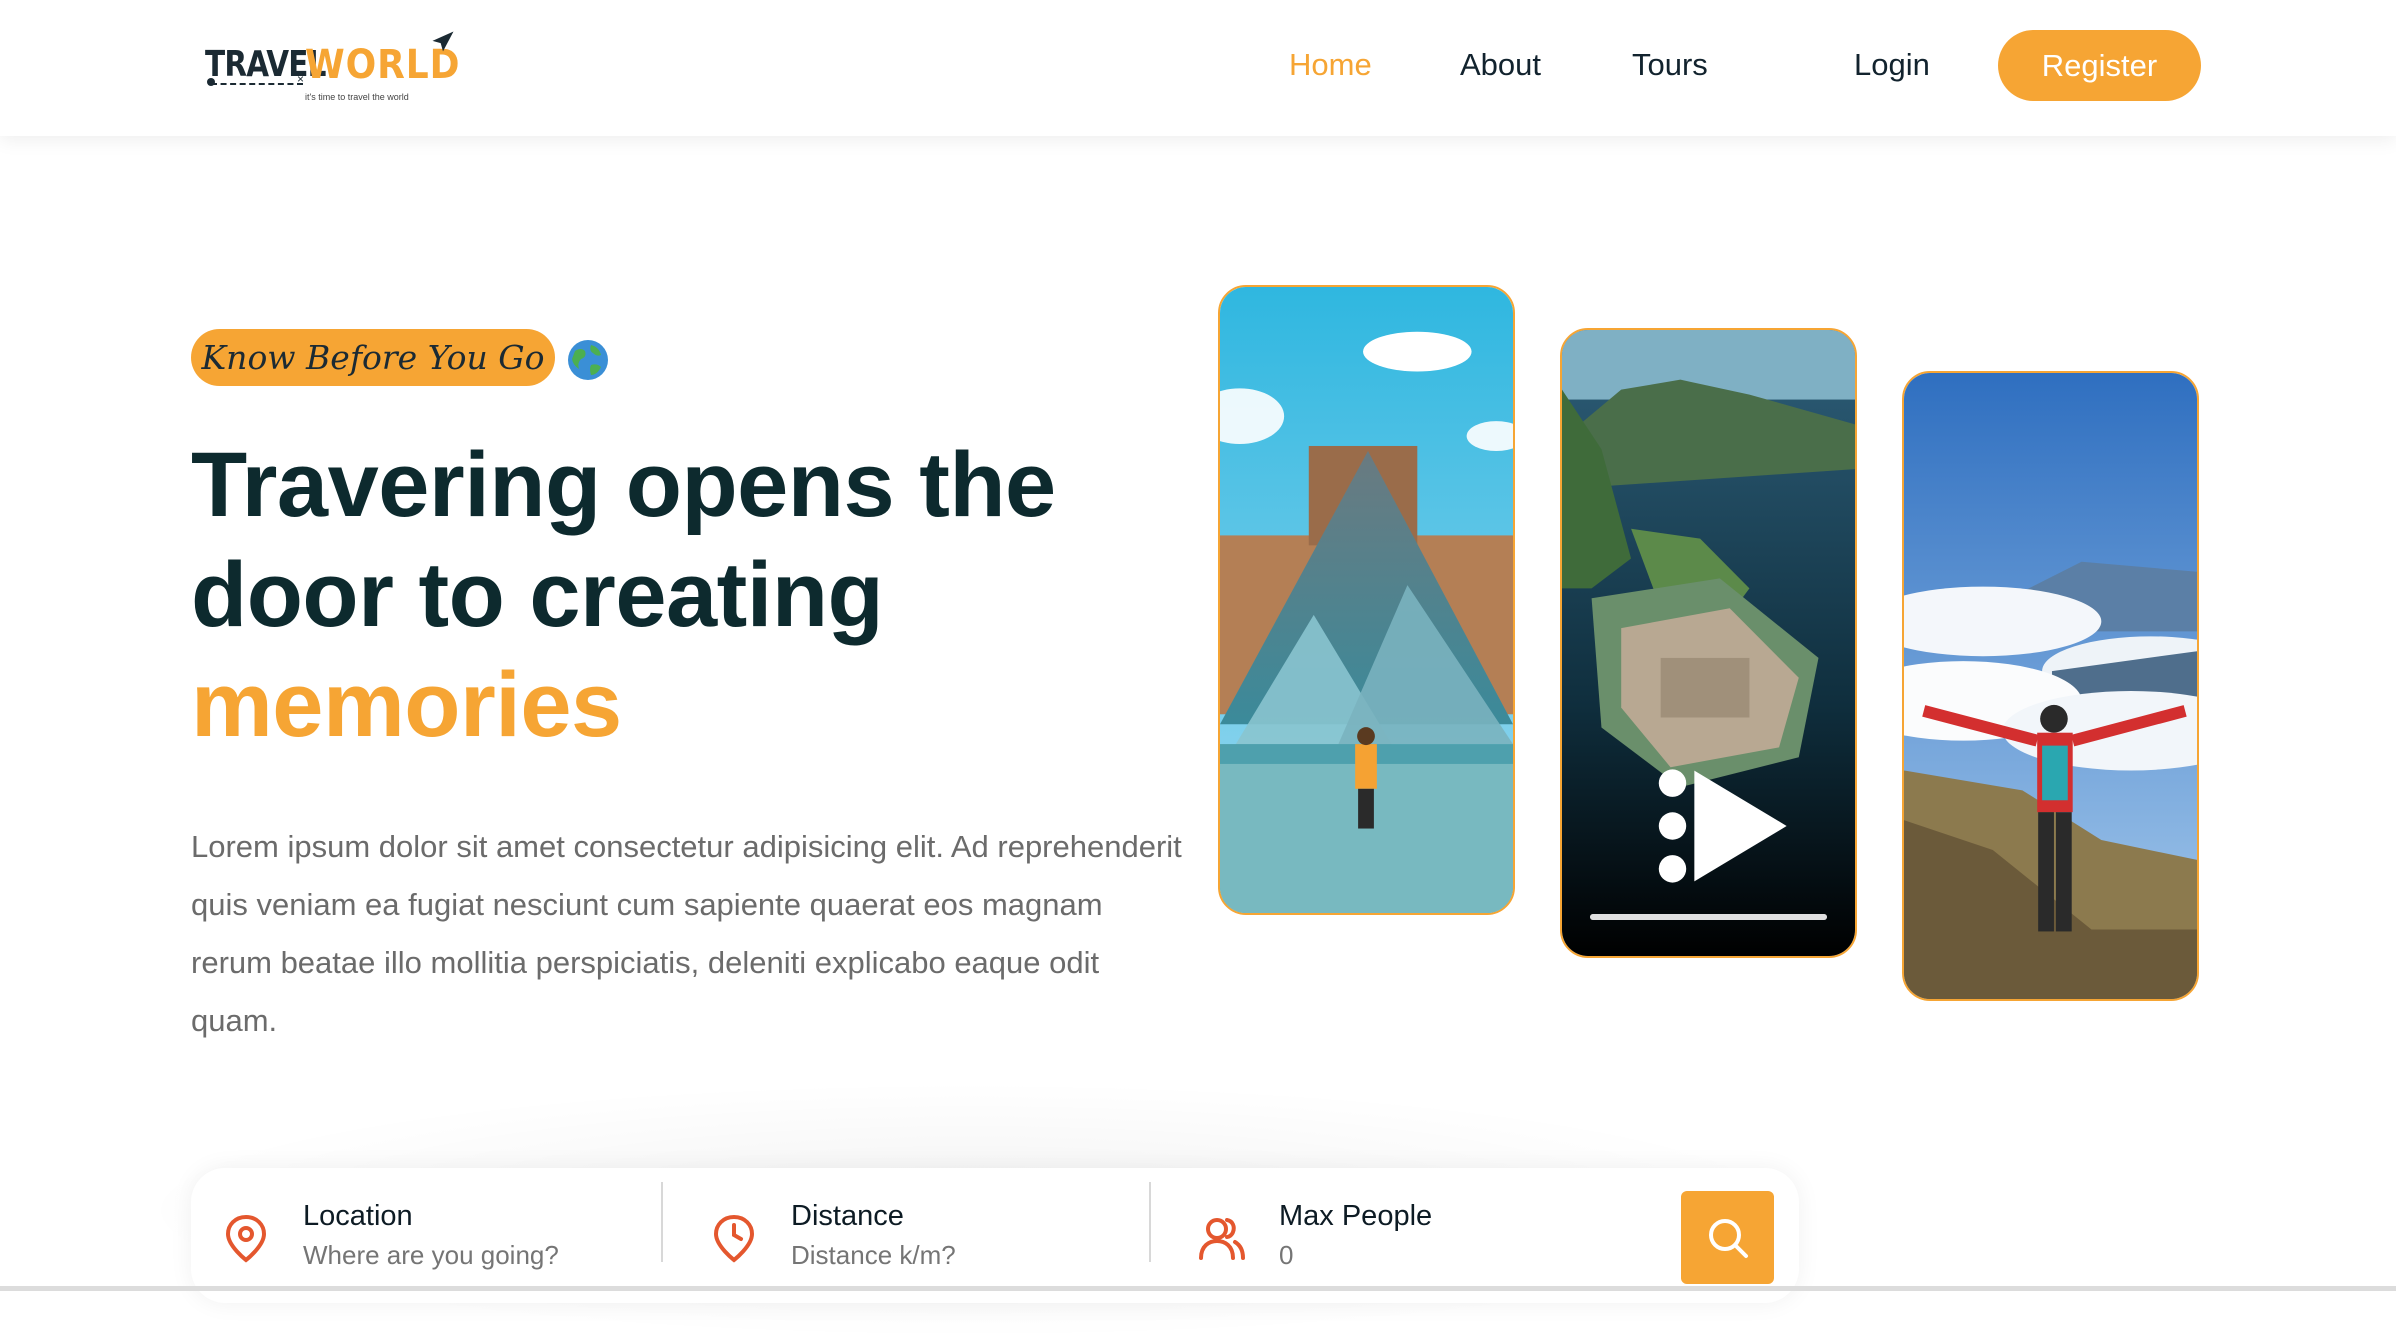 The width and height of the screenshot is (2396, 1340). I want to click on globe-icon, so click(588, 360).